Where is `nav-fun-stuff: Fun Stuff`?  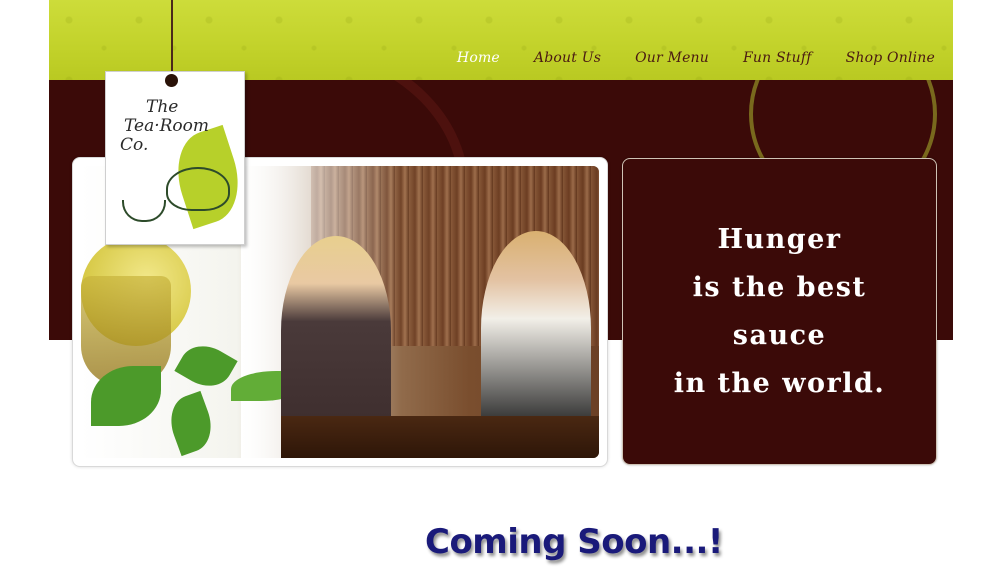 nav-fun-stuff: Fun Stuff is located at coordinates (777, 58).